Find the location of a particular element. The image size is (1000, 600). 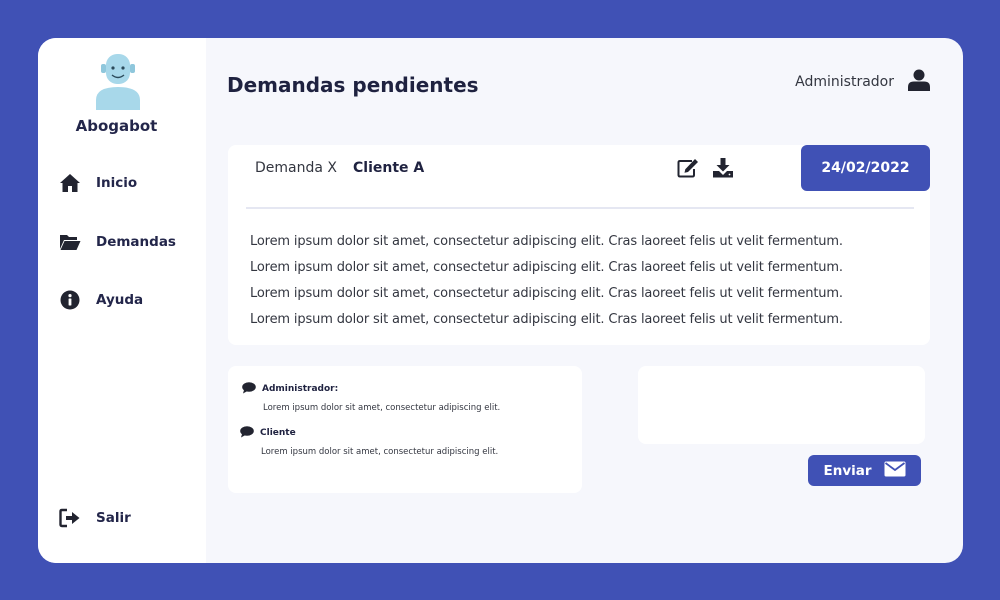

sidebar-item-label: Inicio is located at coordinates (117, 183).